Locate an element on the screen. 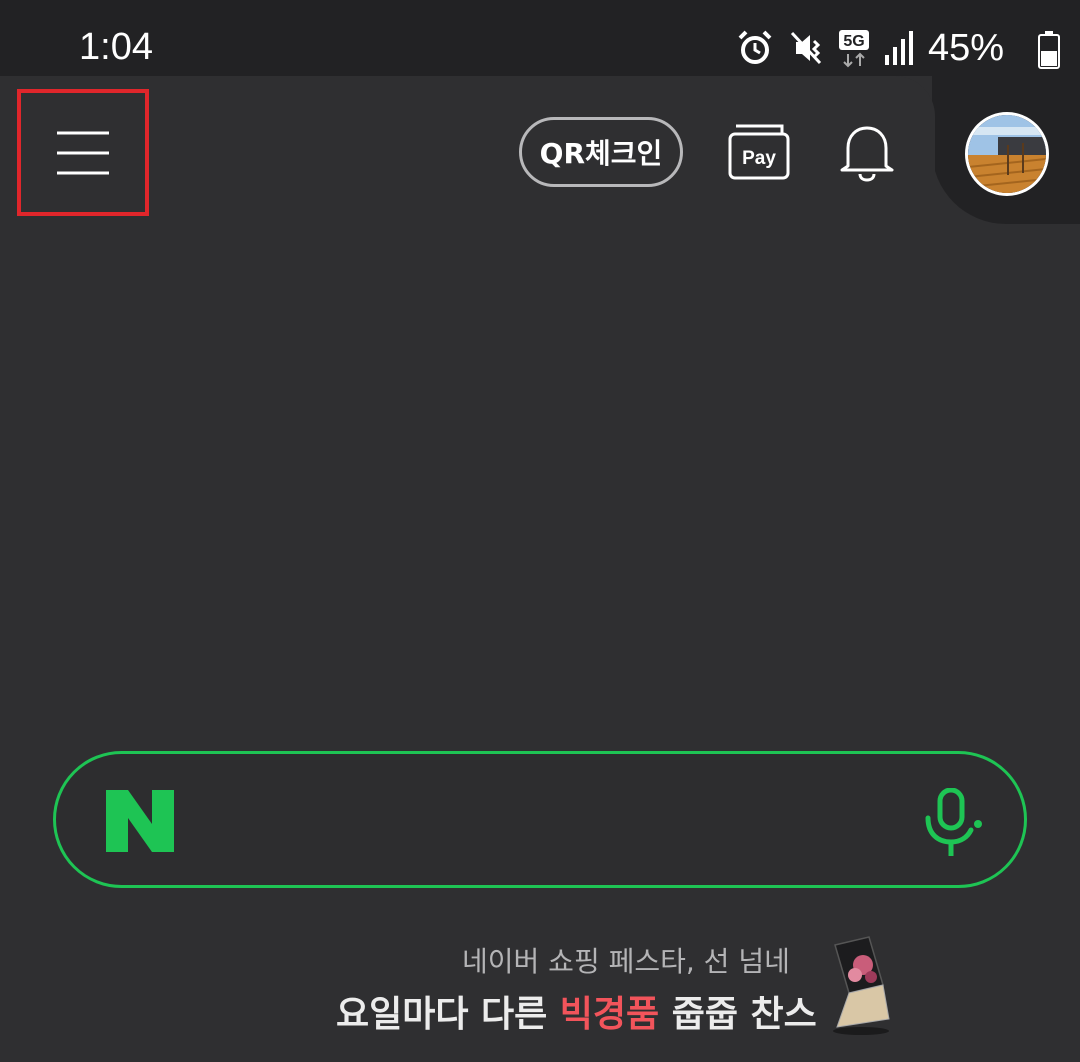 The height and width of the screenshot is (1062, 1080). network-label: 5G is located at coordinates (853, 41).